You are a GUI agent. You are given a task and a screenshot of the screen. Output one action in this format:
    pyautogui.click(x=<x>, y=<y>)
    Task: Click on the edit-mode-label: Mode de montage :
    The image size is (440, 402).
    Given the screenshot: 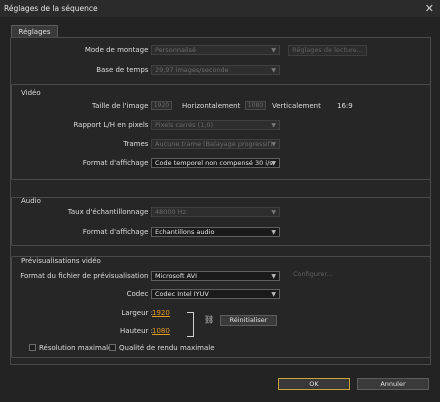 What is the action you would take?
    pyautogui.click(x=118, y=50)
    